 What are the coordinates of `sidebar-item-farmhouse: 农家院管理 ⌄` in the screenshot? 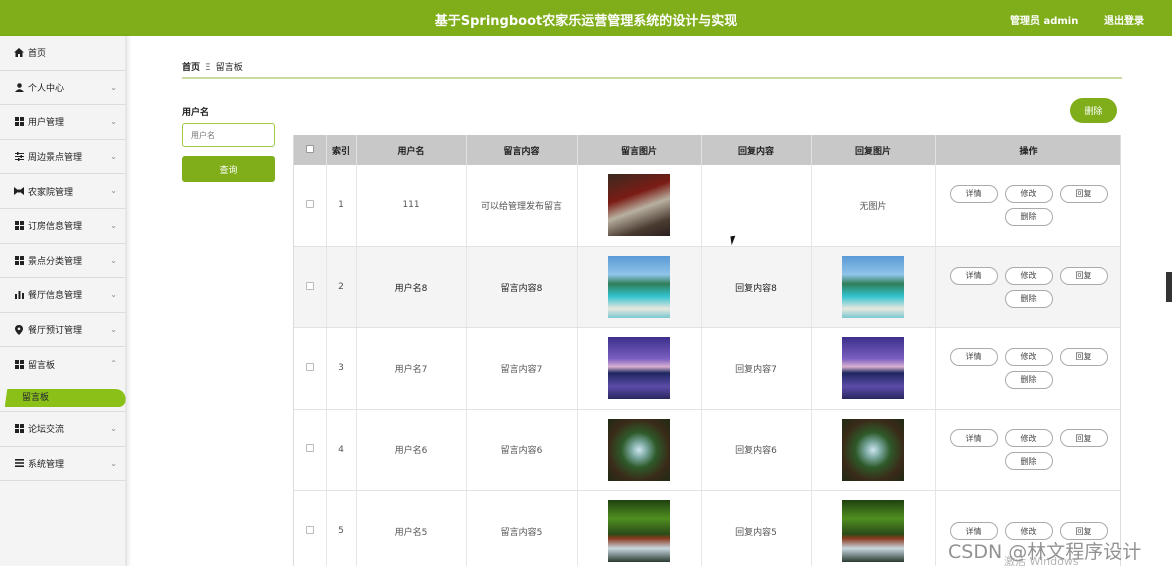 It's located at (62, 191).